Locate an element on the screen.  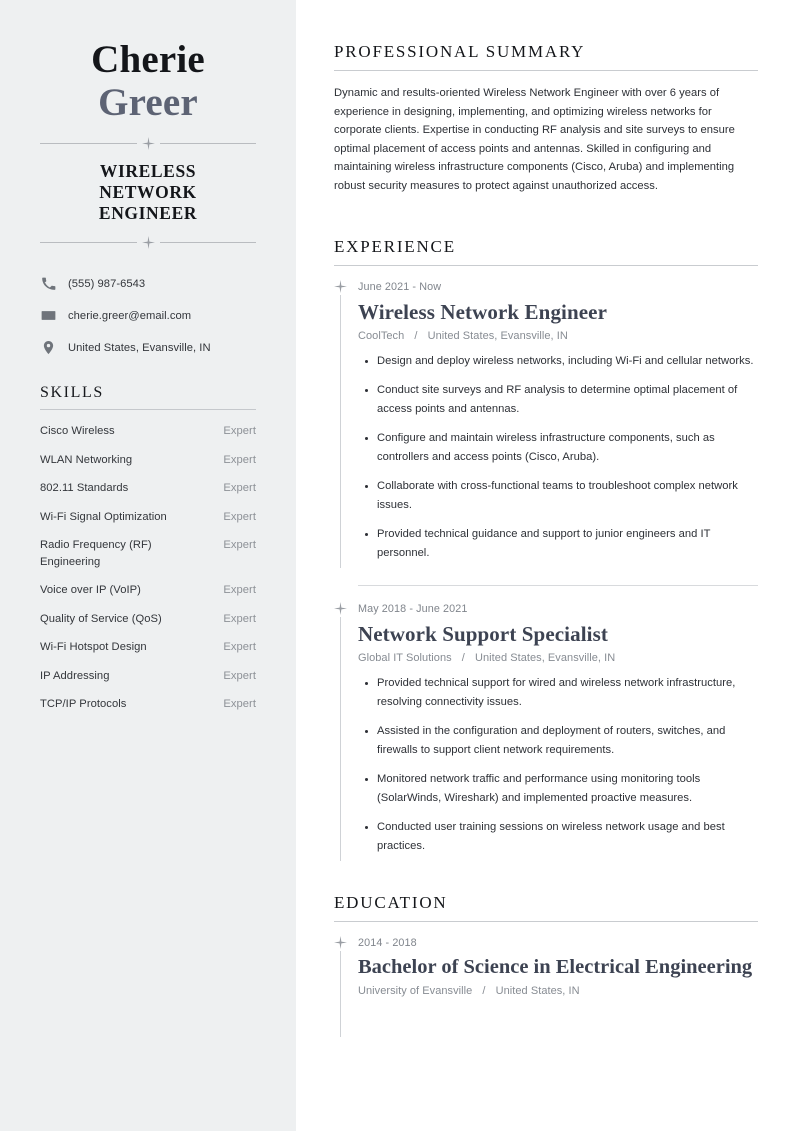
skill-item: 802.11 Standards Expert is located at coordinates (148, 488).